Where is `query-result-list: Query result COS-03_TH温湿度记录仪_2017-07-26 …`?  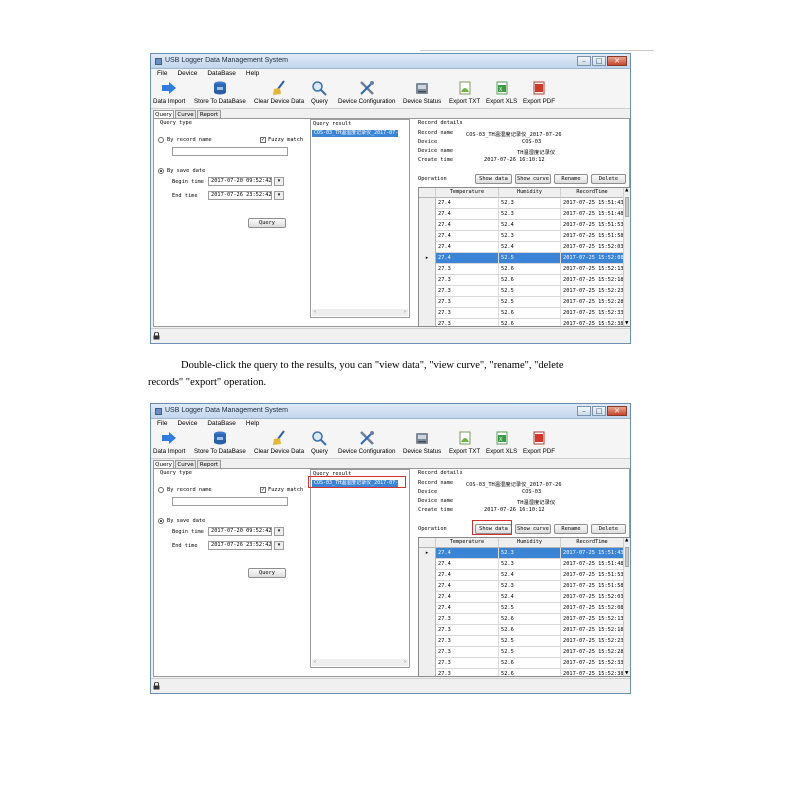
query-result-list: Query result COS-03_TH温湿度记录仪_2017-07-26 … is located at coordinates (360, 568).